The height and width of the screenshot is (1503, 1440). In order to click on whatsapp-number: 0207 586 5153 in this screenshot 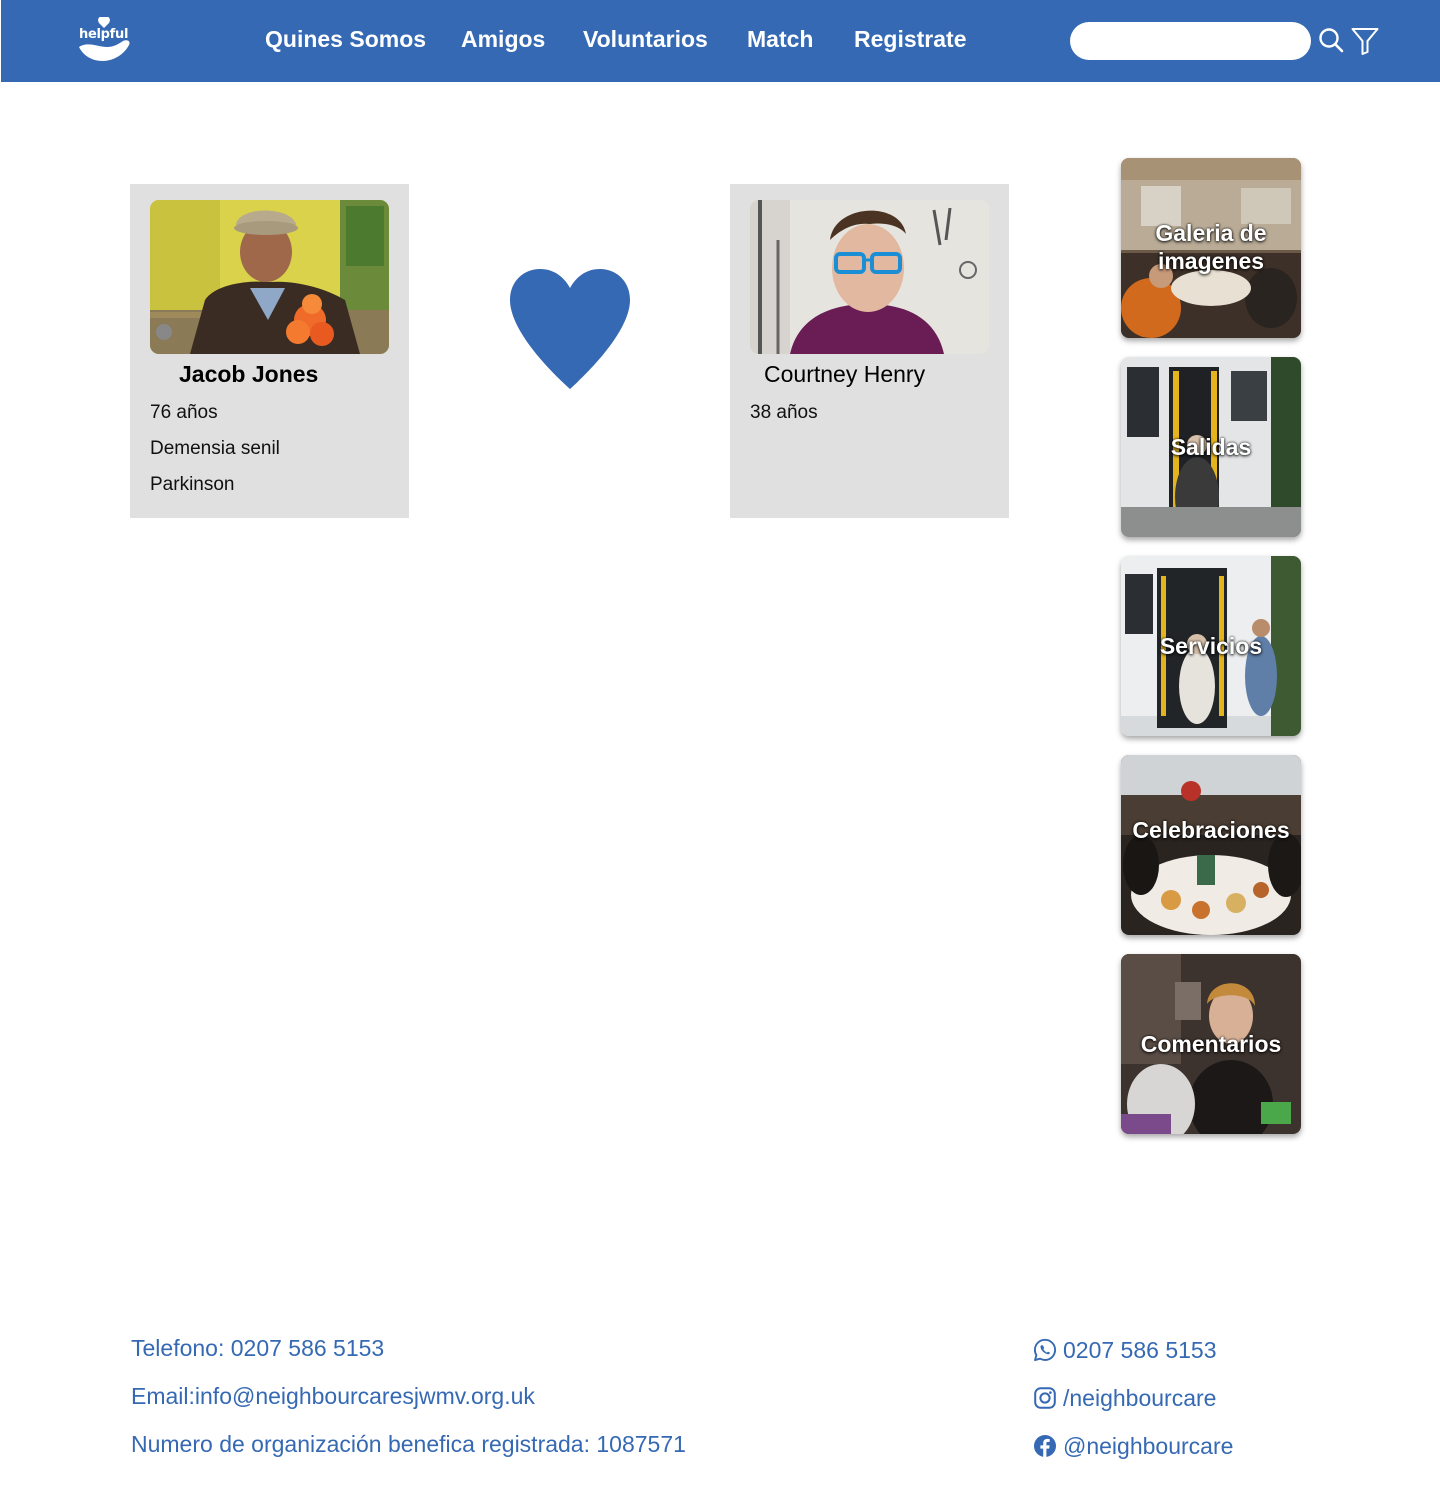, I will do `click(1140, 1349)`.